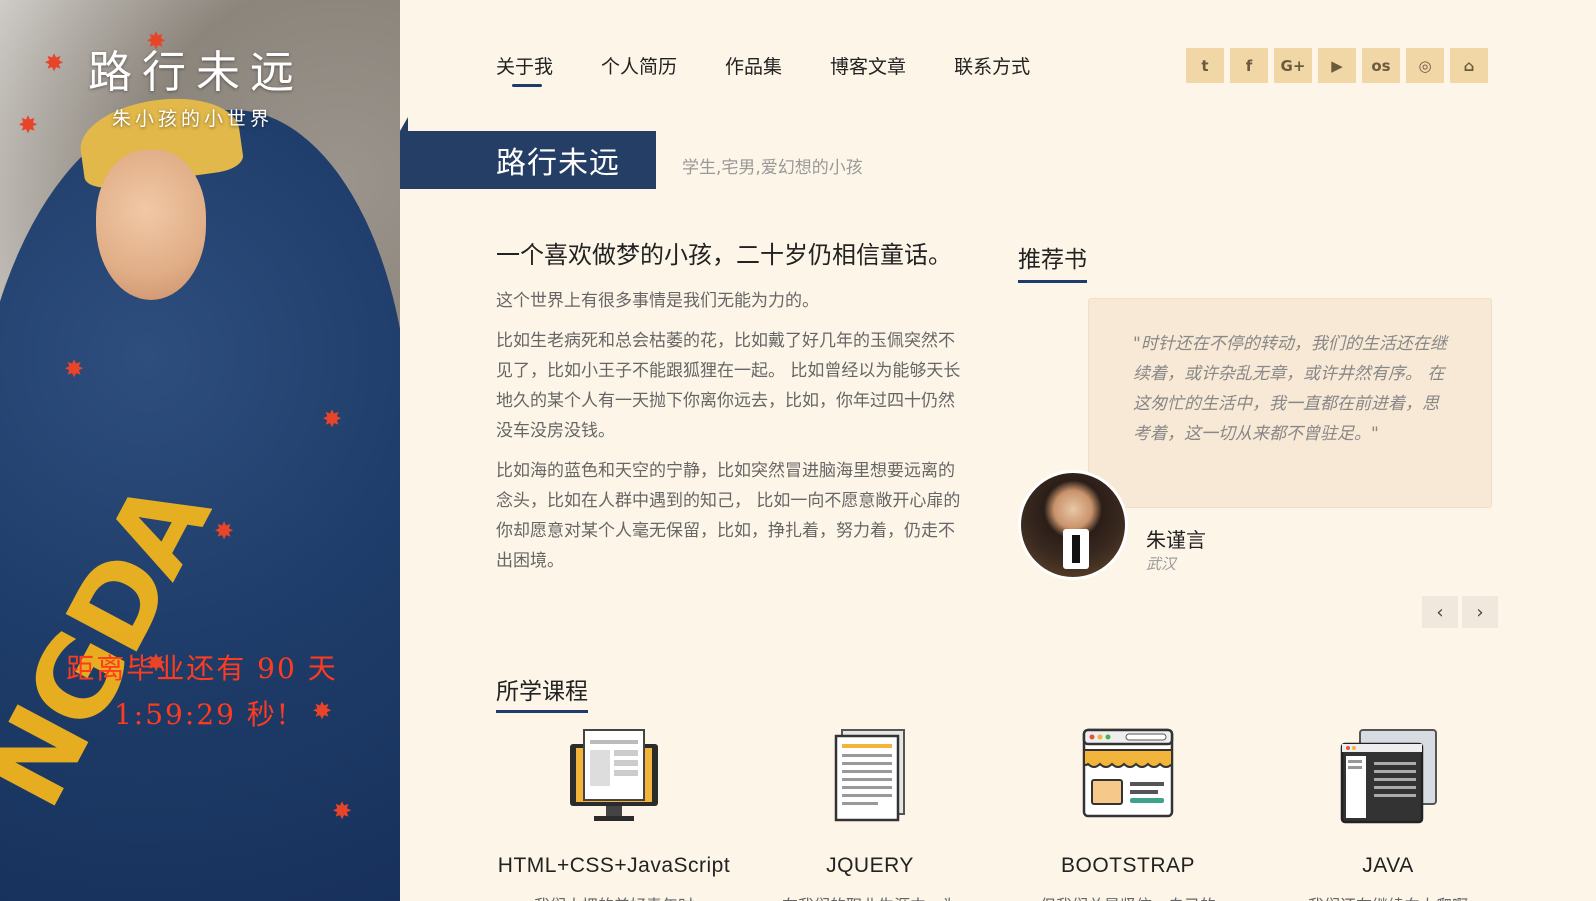  What do you see at coordinates (868, 68) in the screenshot?
I see `nav-blog: 博客文章` at bounding box center [868, 68].